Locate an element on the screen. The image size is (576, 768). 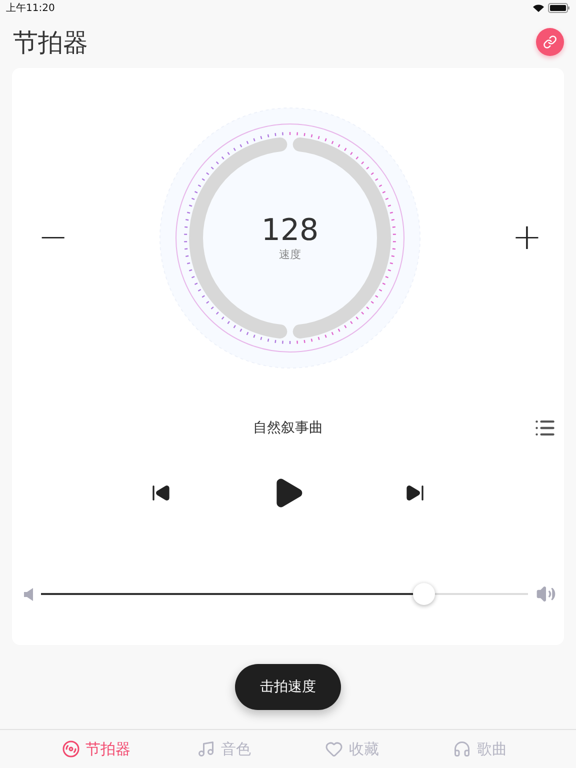
tempo-label: 速度 is located at coordinates (290, 254).